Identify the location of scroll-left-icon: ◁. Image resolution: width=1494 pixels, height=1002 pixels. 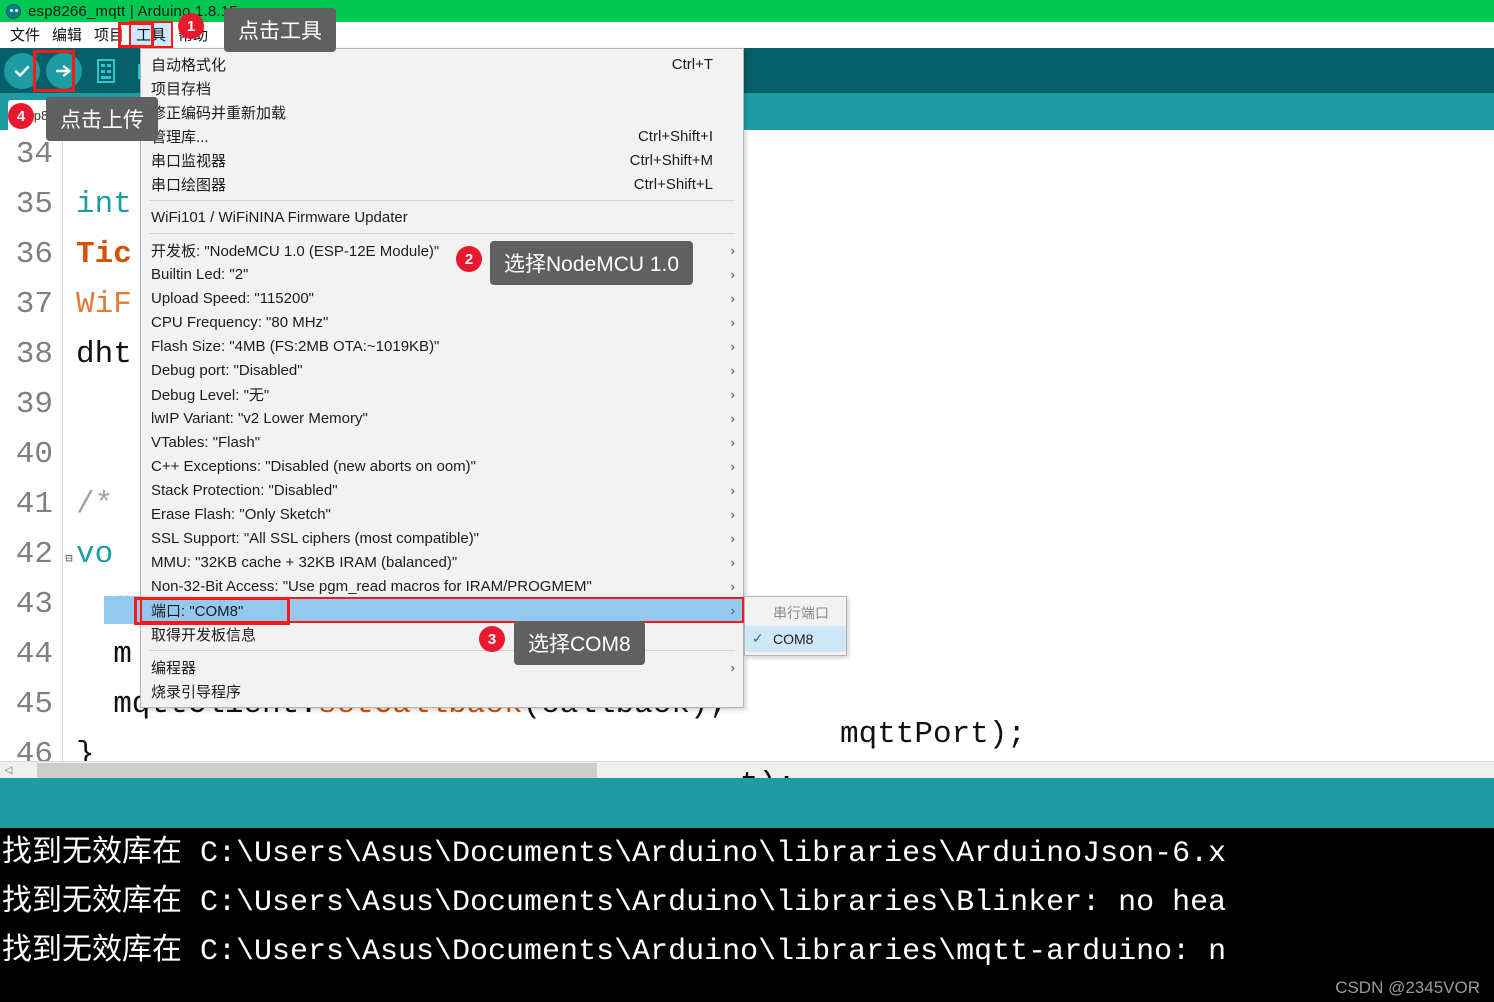
(8, 770).